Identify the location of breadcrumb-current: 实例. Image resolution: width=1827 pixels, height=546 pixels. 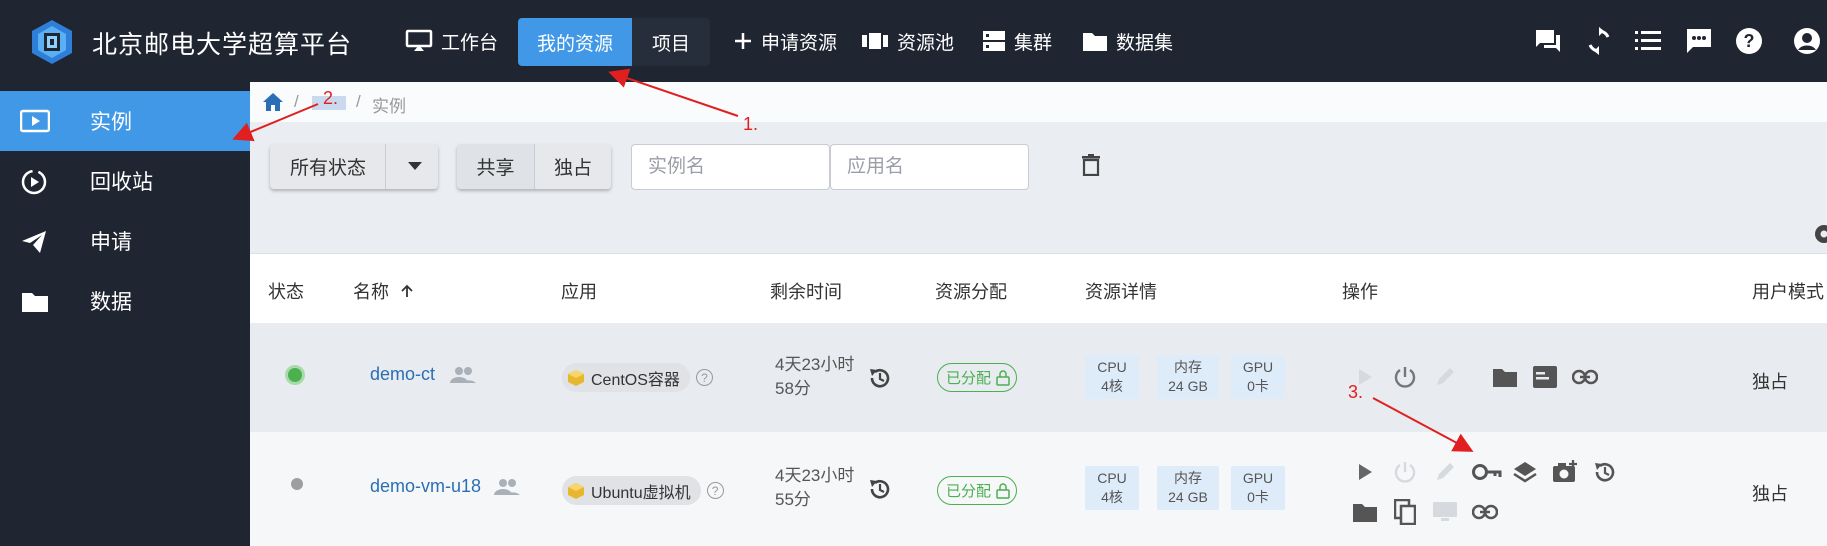
(389, 106).